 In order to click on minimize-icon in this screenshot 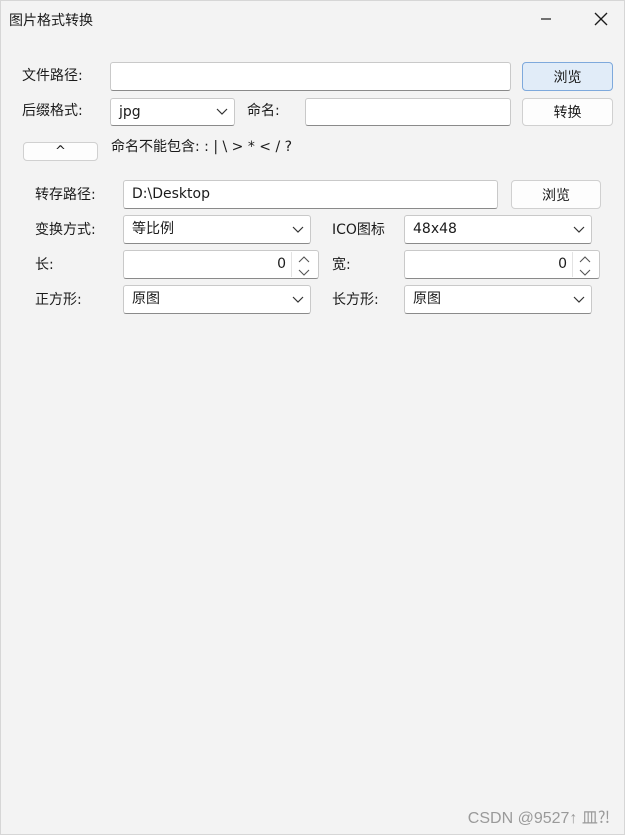, I will do `click(546, 19)`.